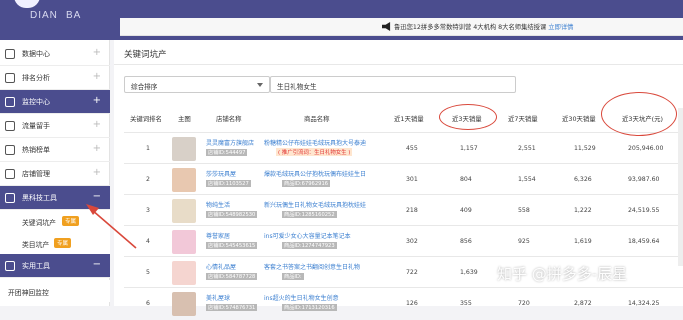  What do you see at coordinates (469, 272) in the screenshot?
I see `cell-sales-3d: 1,639` at bounding box center [469, 272].